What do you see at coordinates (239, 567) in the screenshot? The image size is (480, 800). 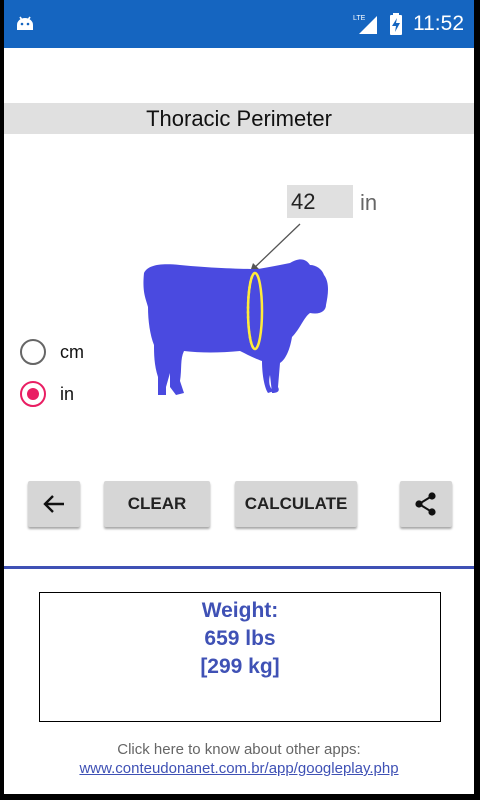 I see `section-divider` at bounding box center [239, 567].